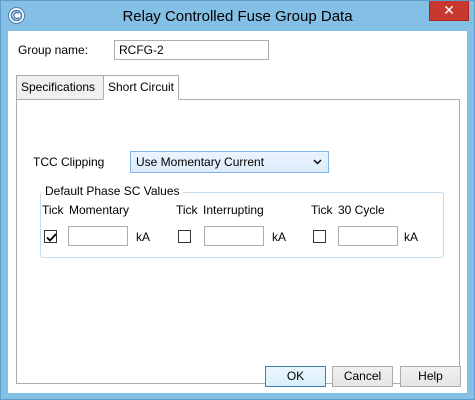  I want to click on tcc-clipping-label: TCC Clipping, so click(69, 162).